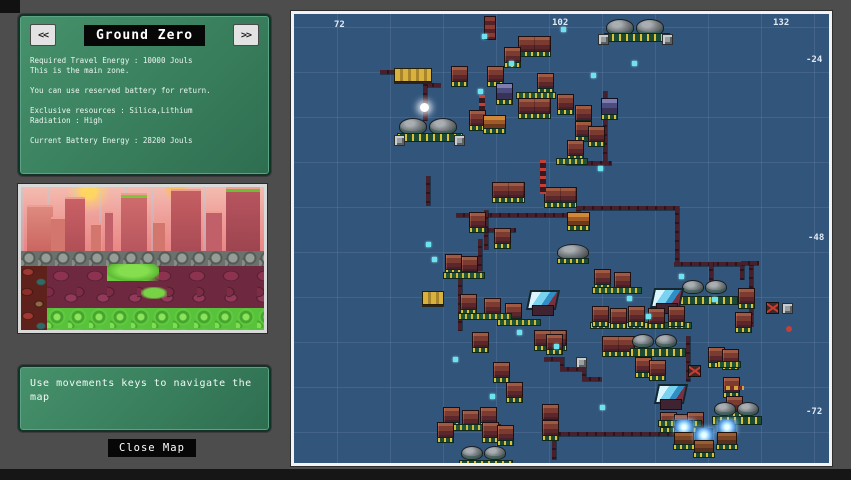 This screenshot has width=851, height=480. Describe the element at coordinates (10, 6) in the screenshot. I see `corner-block` at that location.